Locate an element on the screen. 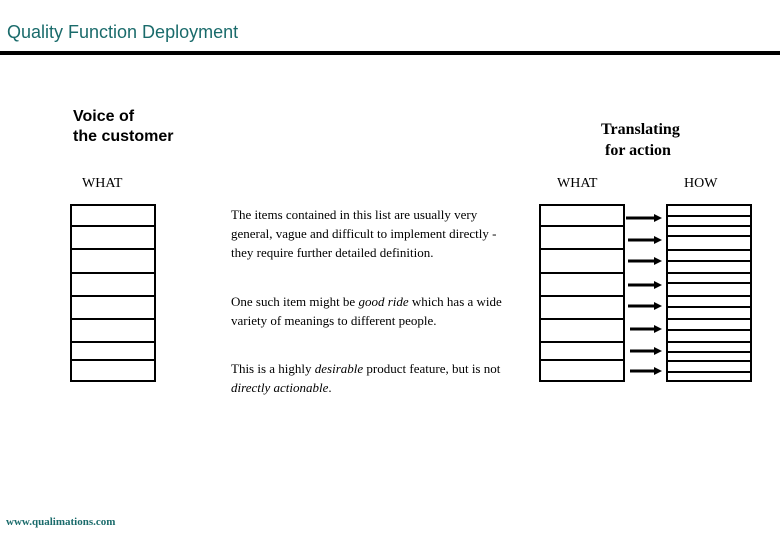  para2-emphasis: good ride is located at coordinates (383, 301).